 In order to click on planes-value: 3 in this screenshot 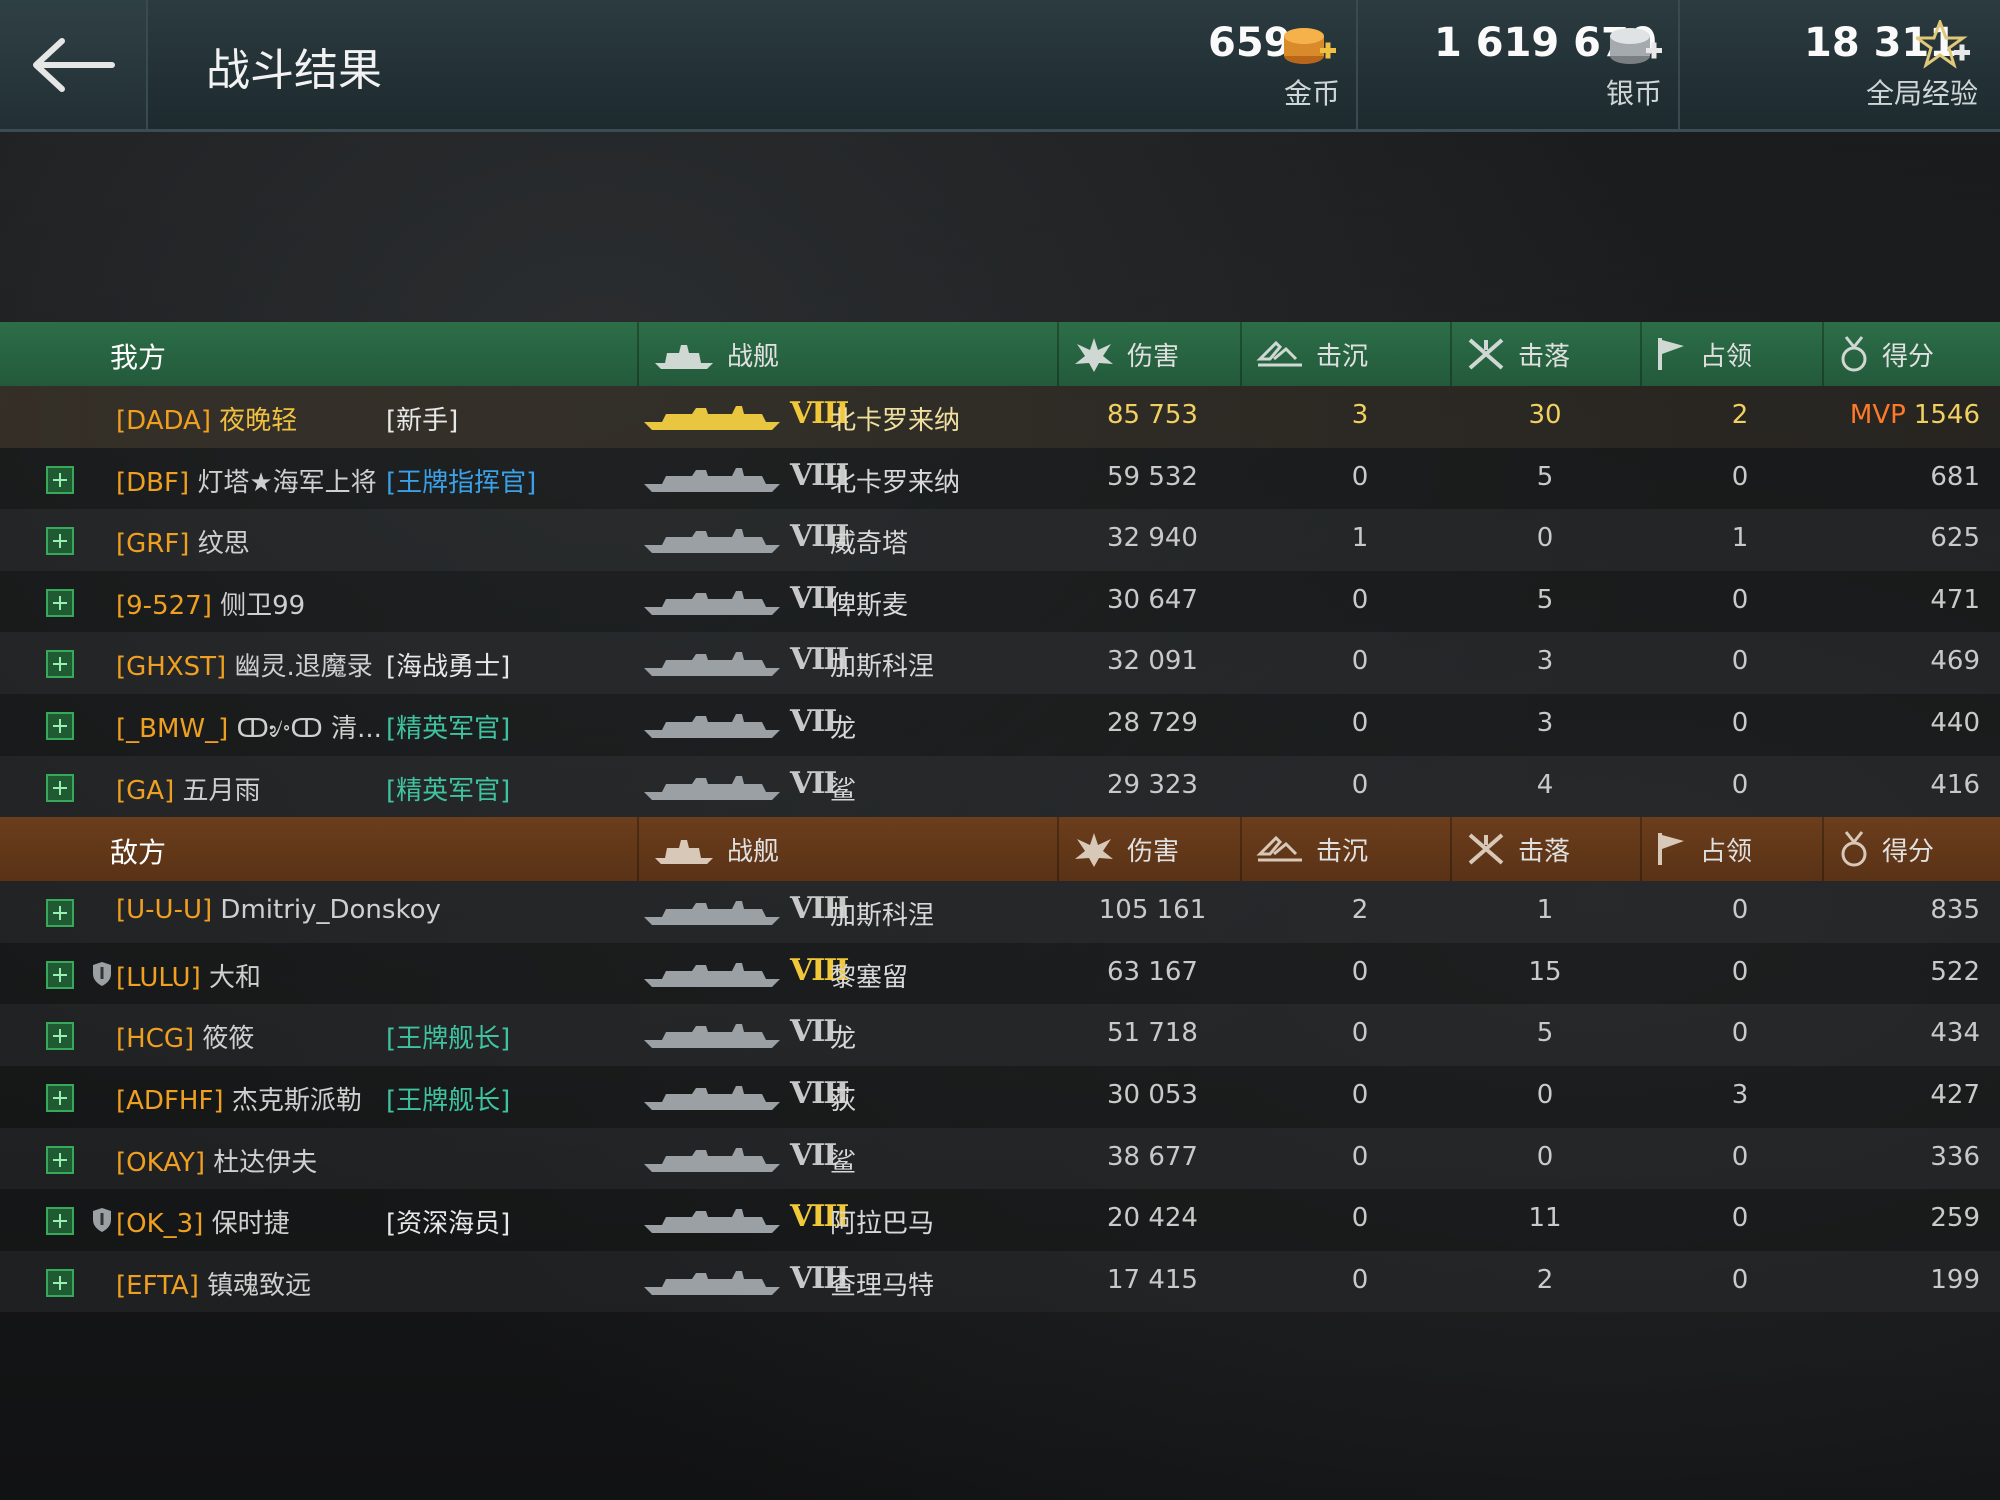, I will do `click(1545, 661)`.